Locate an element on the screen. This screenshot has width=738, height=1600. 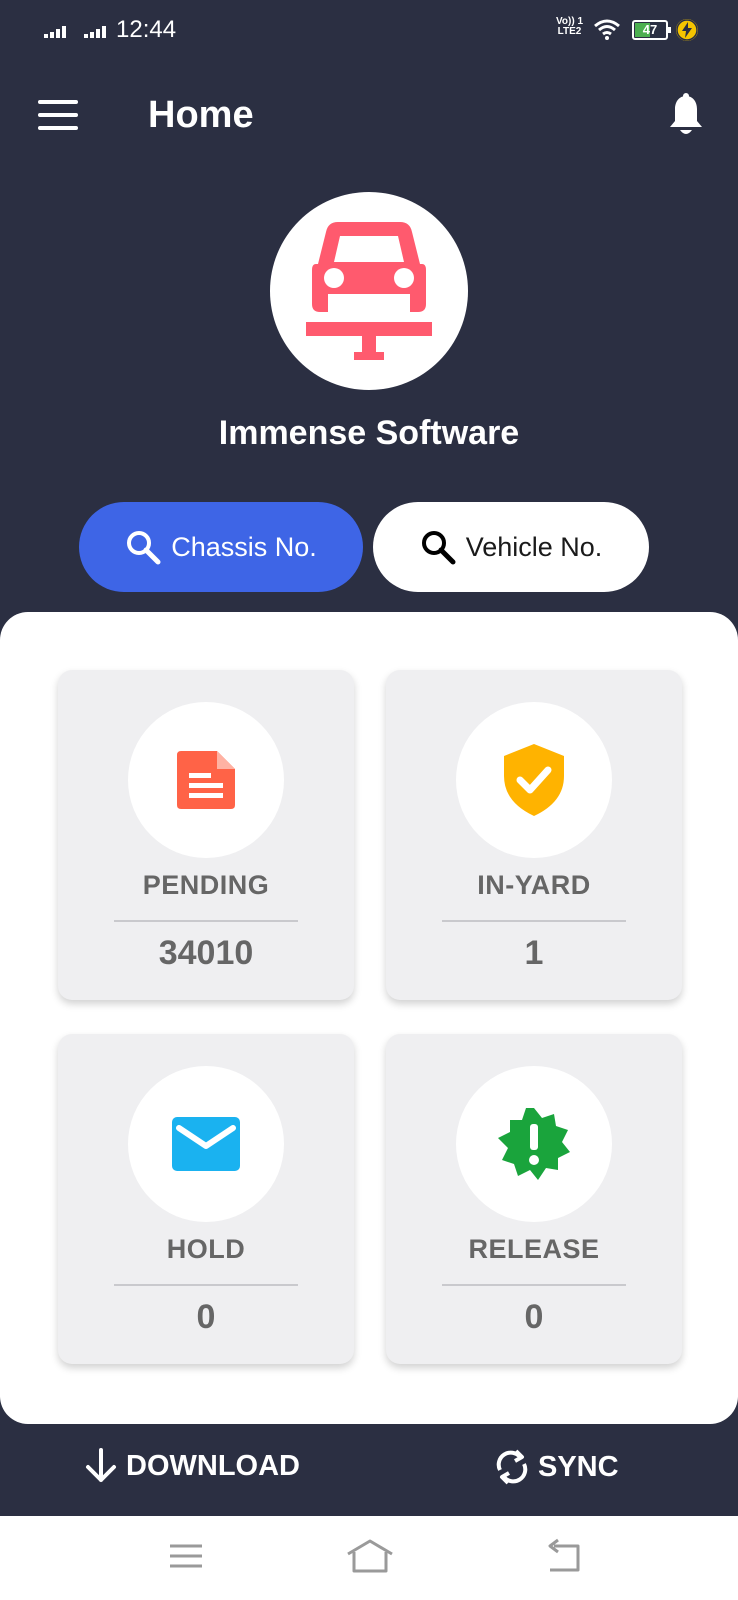
hold-icon-circle is located at coordinates (206, 1144).